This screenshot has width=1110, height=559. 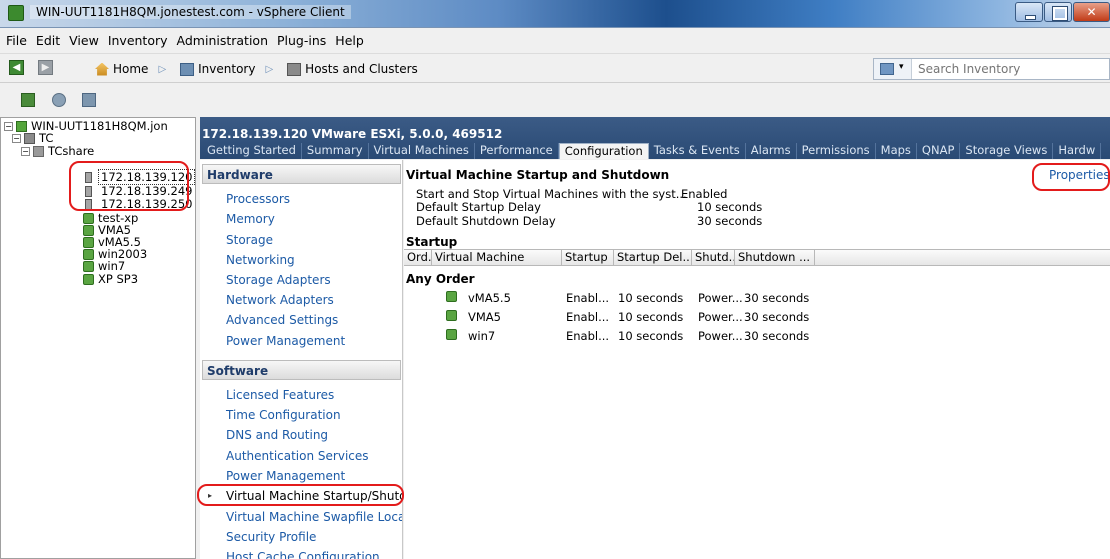 I want to click on link-host-cache-configuration: Host Cache Configuration, so click(x=303, y=554).